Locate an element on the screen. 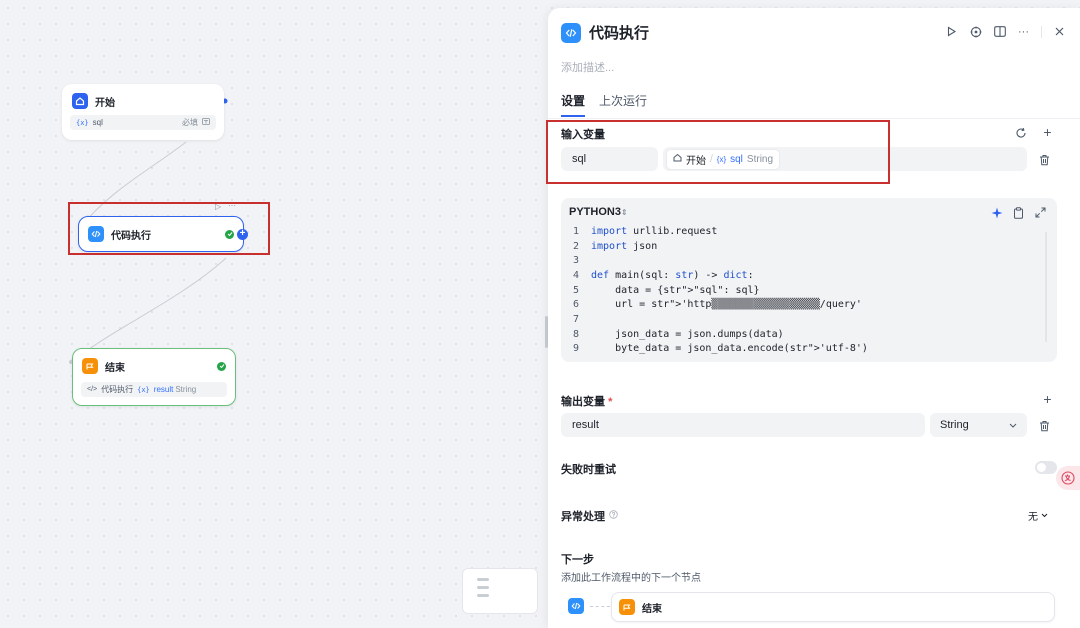 Image resolution: width=1080 pixels, height=628 pixels. panel-toolbar: ··· is located at coordinates (1005, 31).